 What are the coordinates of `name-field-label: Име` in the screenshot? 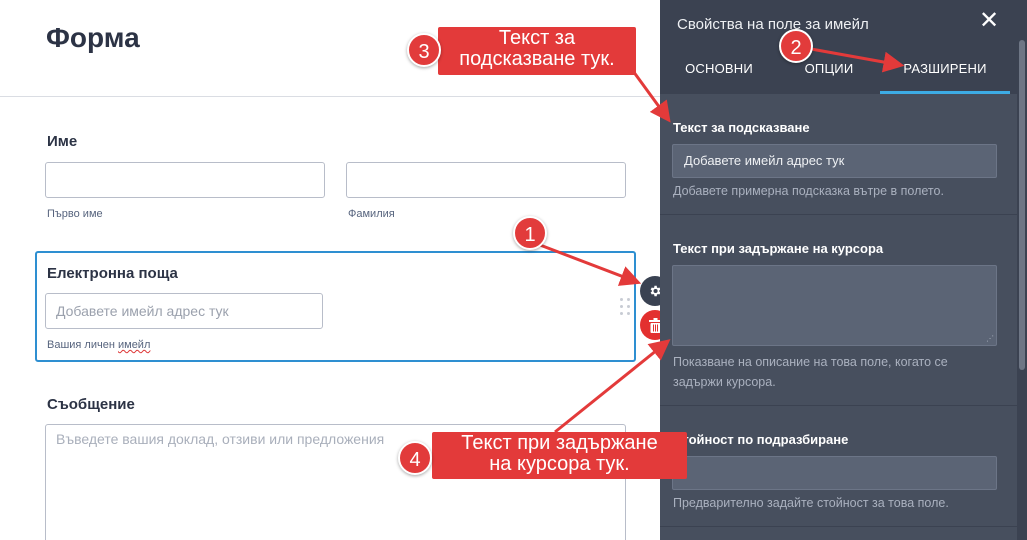 It's located at (62, 141).